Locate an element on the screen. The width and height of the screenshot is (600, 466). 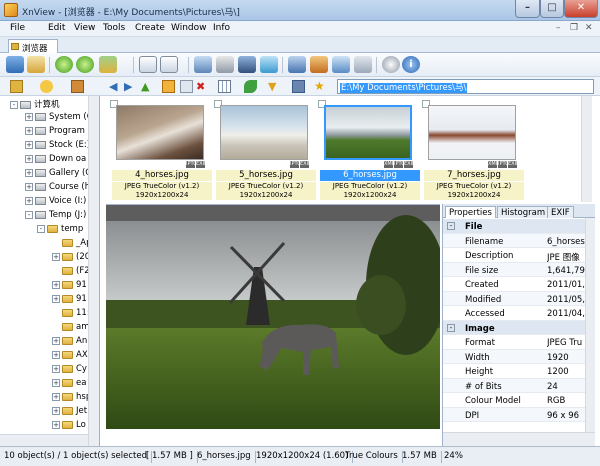
tree-folder: + hsp is located at coordinates (71, 398).